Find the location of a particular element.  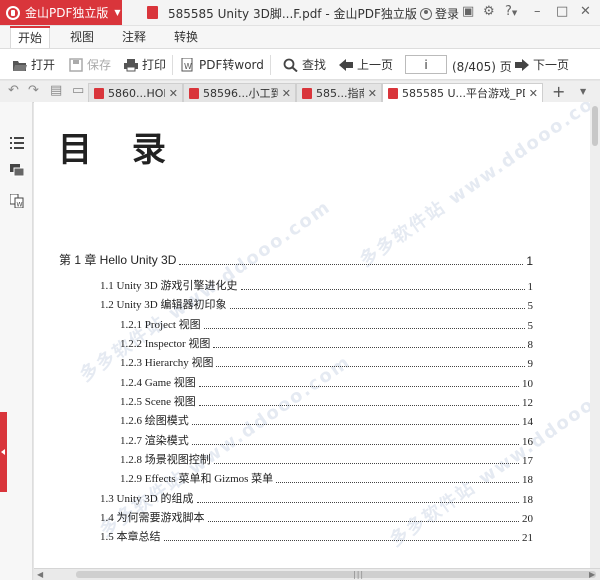

toc-entry: 1.4 为何需要游戏脚本 20 is located at coordinates (316, 518).